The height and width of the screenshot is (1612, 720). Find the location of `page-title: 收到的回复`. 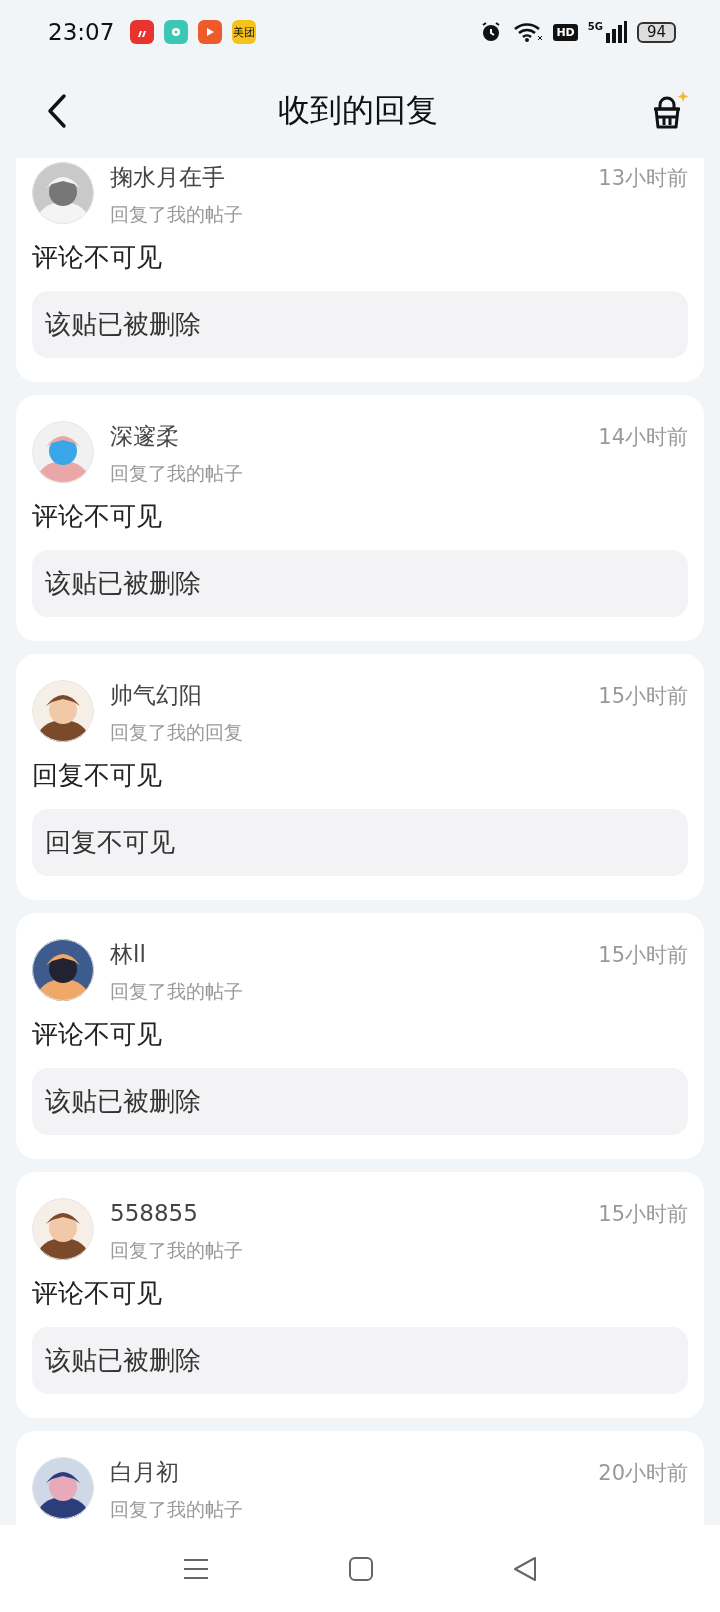

page-title: 收到的回复 is located at coordinates (358, 110).